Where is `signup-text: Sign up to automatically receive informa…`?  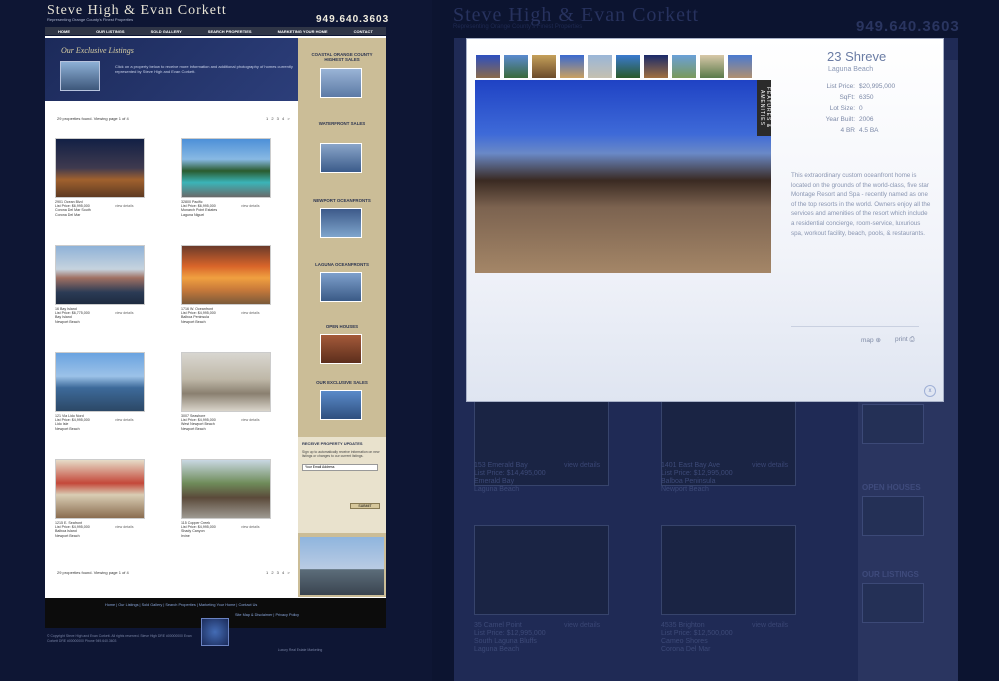
signup-text: Sign up to automatically receive informa… is located at coordinates (341, 454).